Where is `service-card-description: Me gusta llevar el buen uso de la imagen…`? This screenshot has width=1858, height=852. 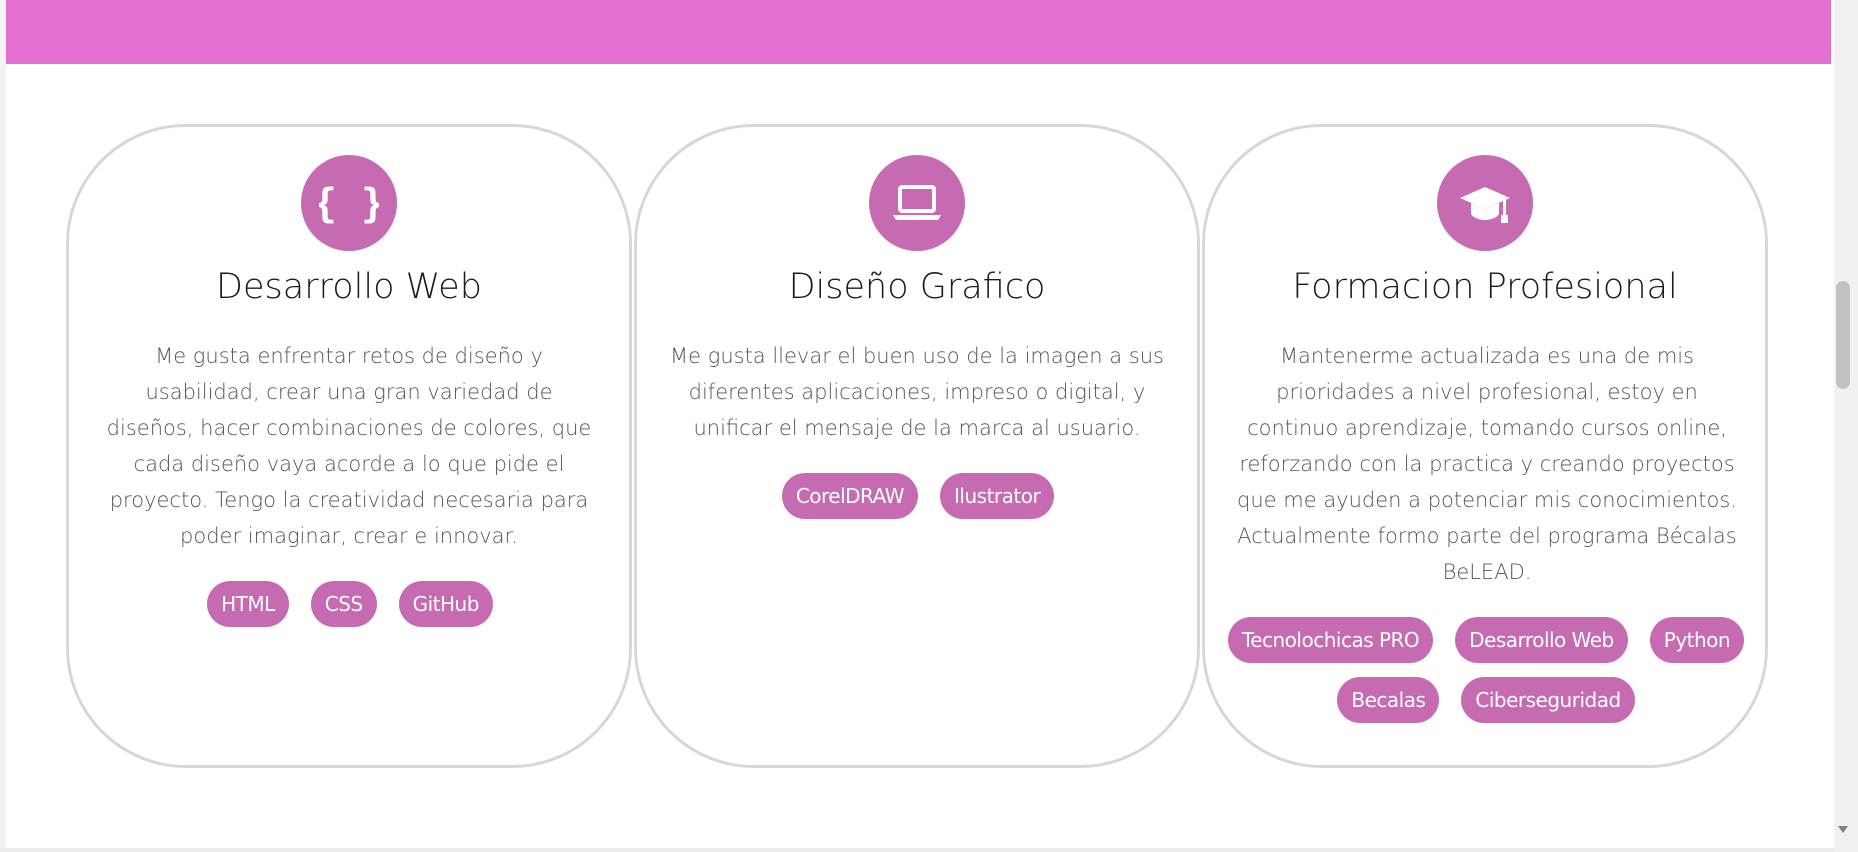
service-card-description: Me gusta llevar el buen uso de la imagen… is located at coordinates (917, 392).